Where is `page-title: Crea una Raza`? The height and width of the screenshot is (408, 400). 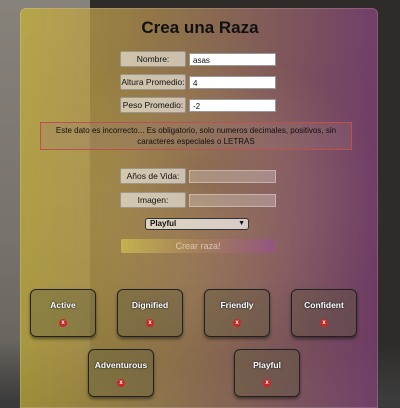
page-title: Crea una Raza is located at coordinates (200, 27).